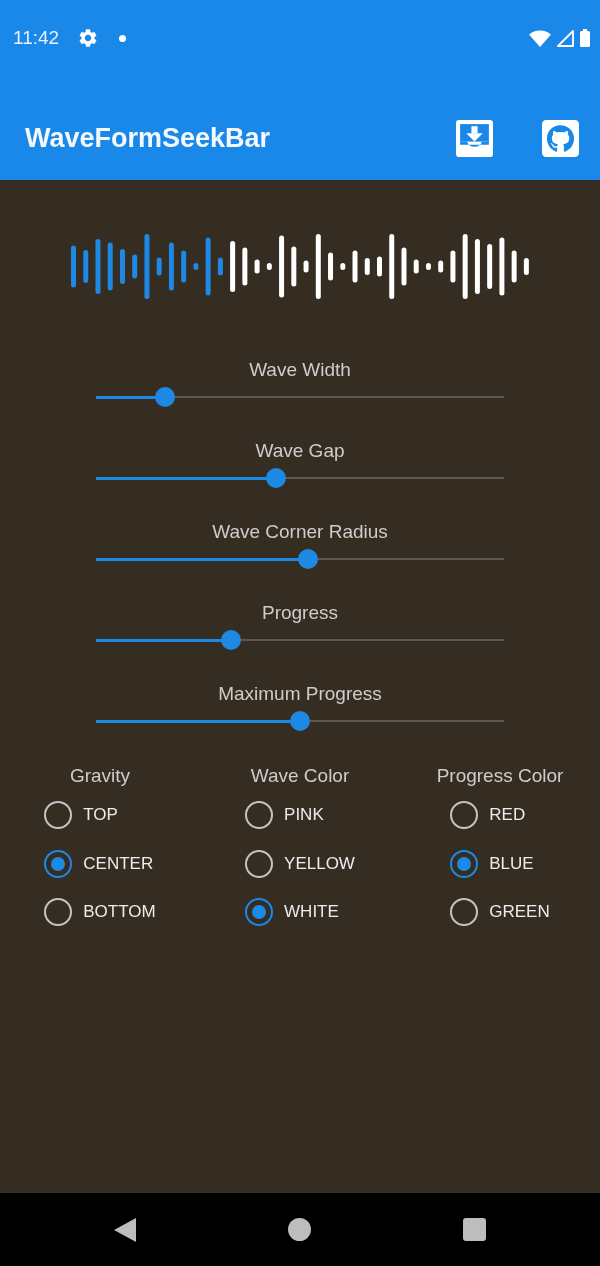 Image resolution: width=600 pixels, height=1266 pixels. Describe the element at coordinates (300, 613) in the screenshot. I see `slider-label: Progress` at that location.